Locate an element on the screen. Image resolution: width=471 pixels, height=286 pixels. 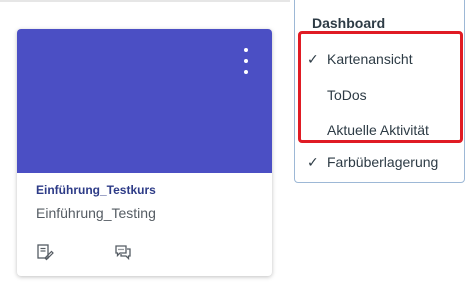
menu-item-label: Kartenansicht is located at coordinates (370, 59).